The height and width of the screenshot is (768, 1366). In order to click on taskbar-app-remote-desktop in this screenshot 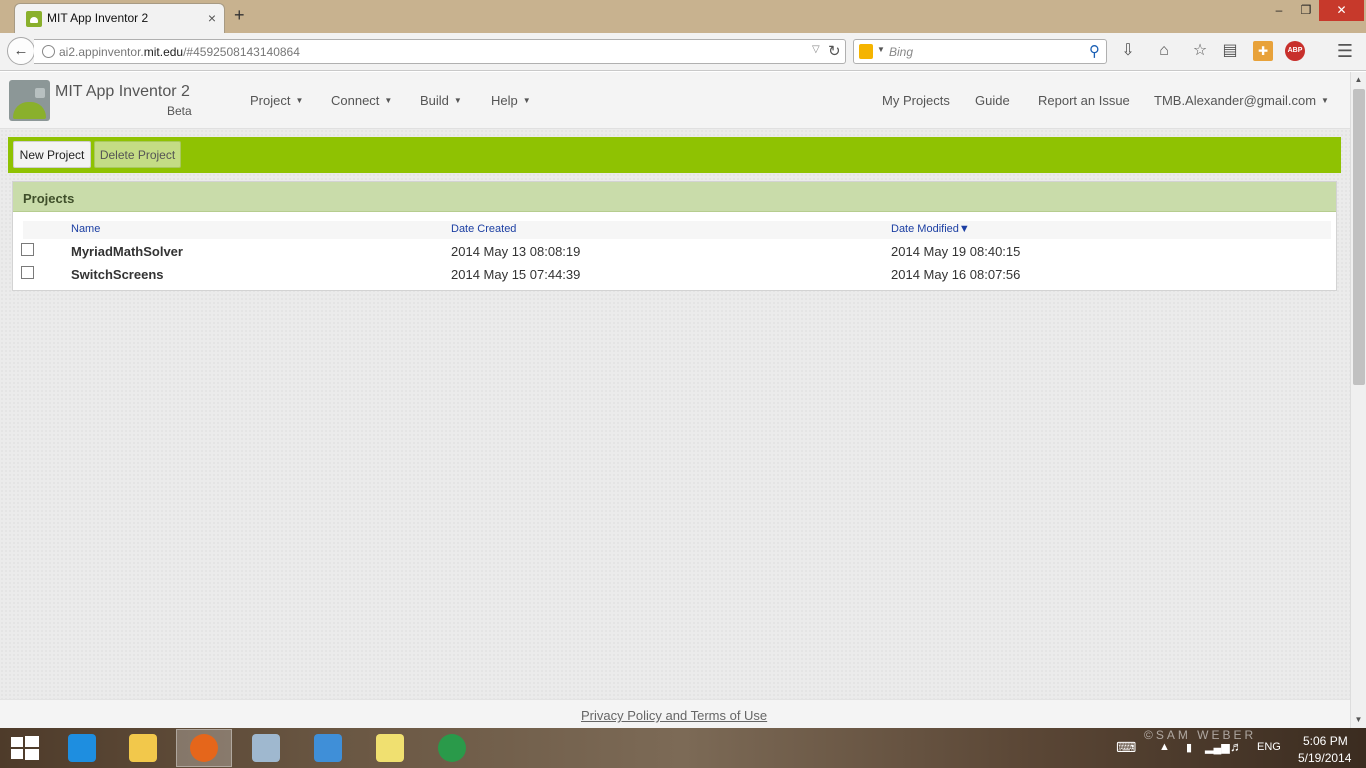, I will do `click(328, 748)`.